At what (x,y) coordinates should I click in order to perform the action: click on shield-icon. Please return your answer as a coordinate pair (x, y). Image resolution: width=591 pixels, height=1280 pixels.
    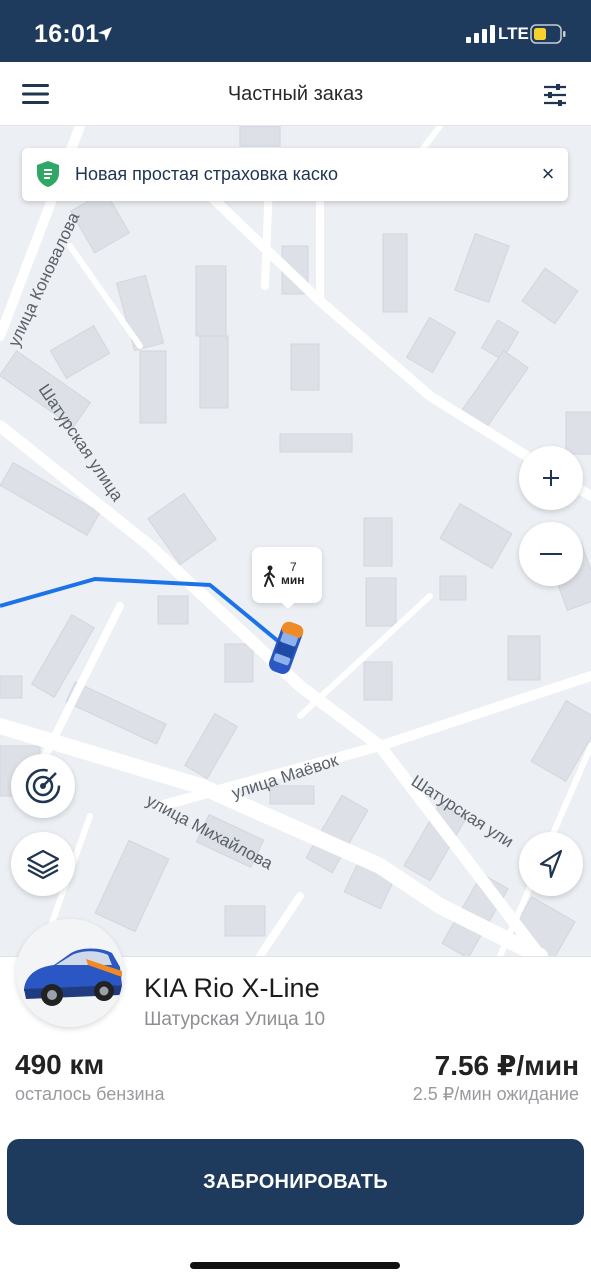
    Looking at the image, I should click on (48, 174).